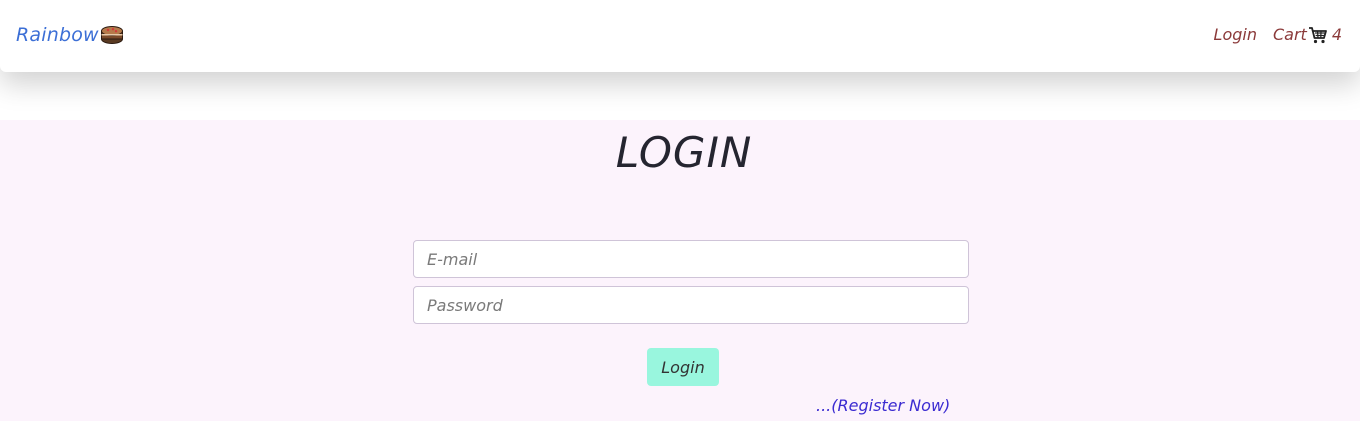 The width and height of the screenshot is (1360, 421). What do you see at coordinates (1289, 34) in the screenshot?
I see `cart-label: Cart` at bounding box center [1289, 34].